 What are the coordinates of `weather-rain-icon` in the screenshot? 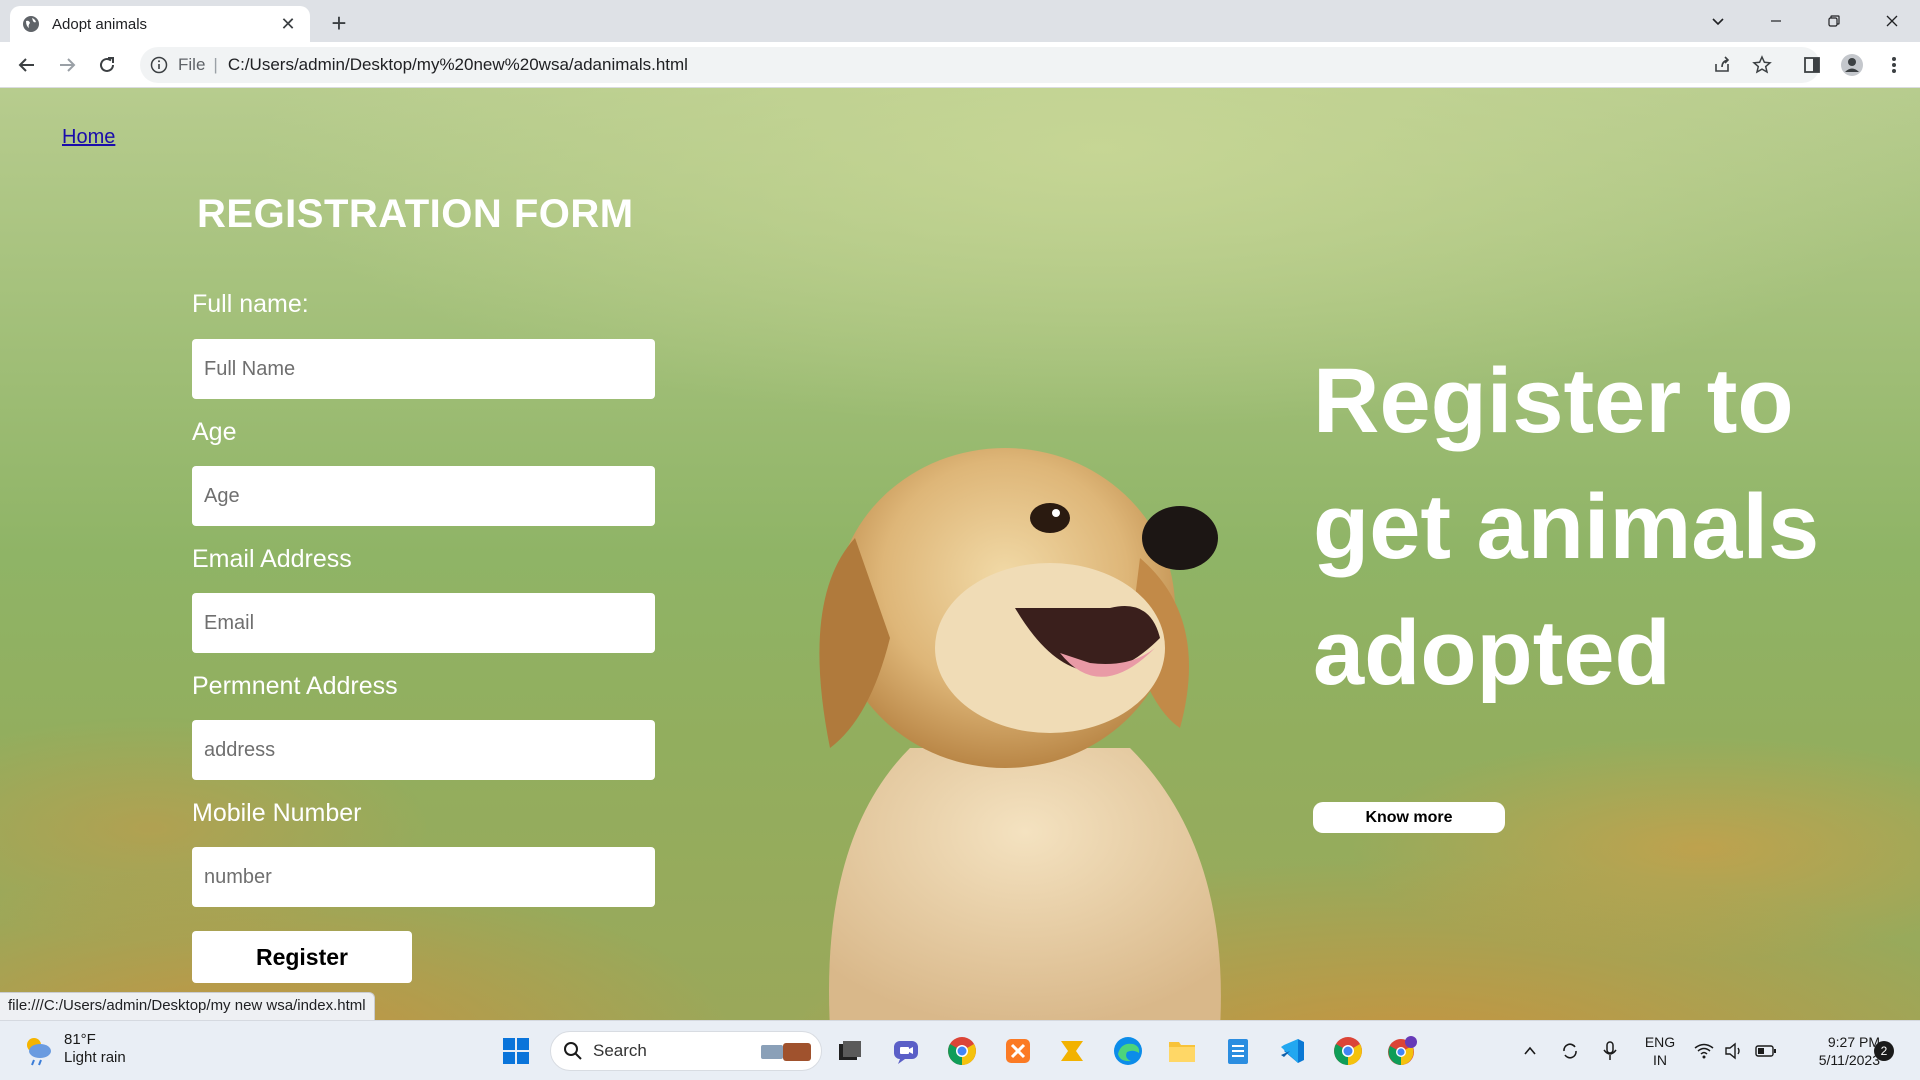 It's located at (39, 1052).